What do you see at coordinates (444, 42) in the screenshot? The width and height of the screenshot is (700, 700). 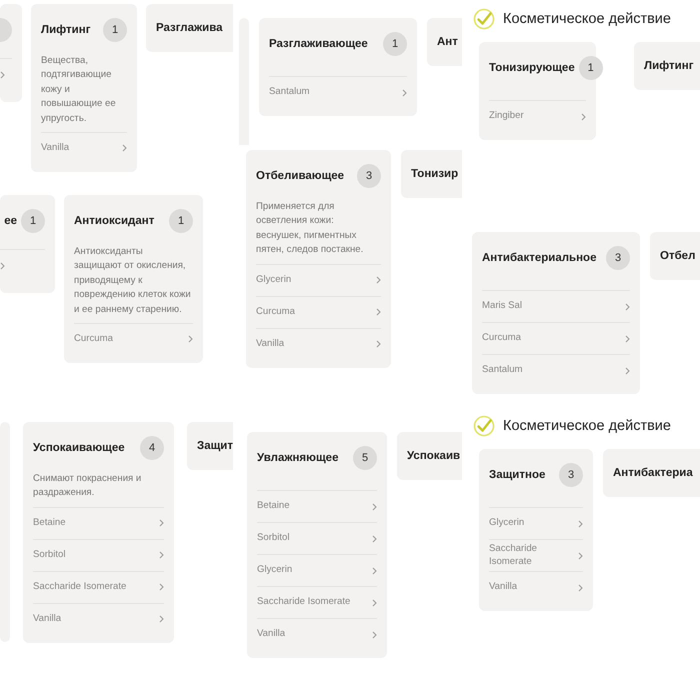 I see `category-tab: Ант` at bounding box center [444, 42].